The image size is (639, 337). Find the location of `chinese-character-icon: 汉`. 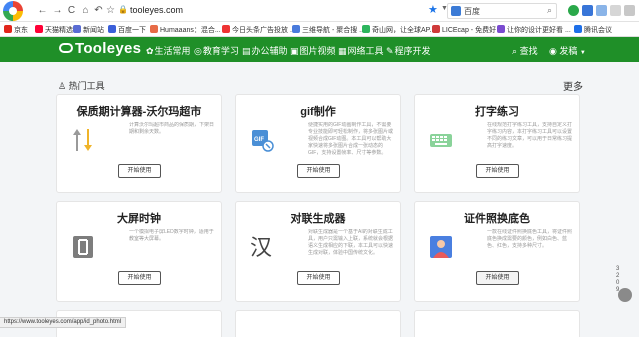

chinese-character-icon: 汉 is located at coordinates (261, 248).